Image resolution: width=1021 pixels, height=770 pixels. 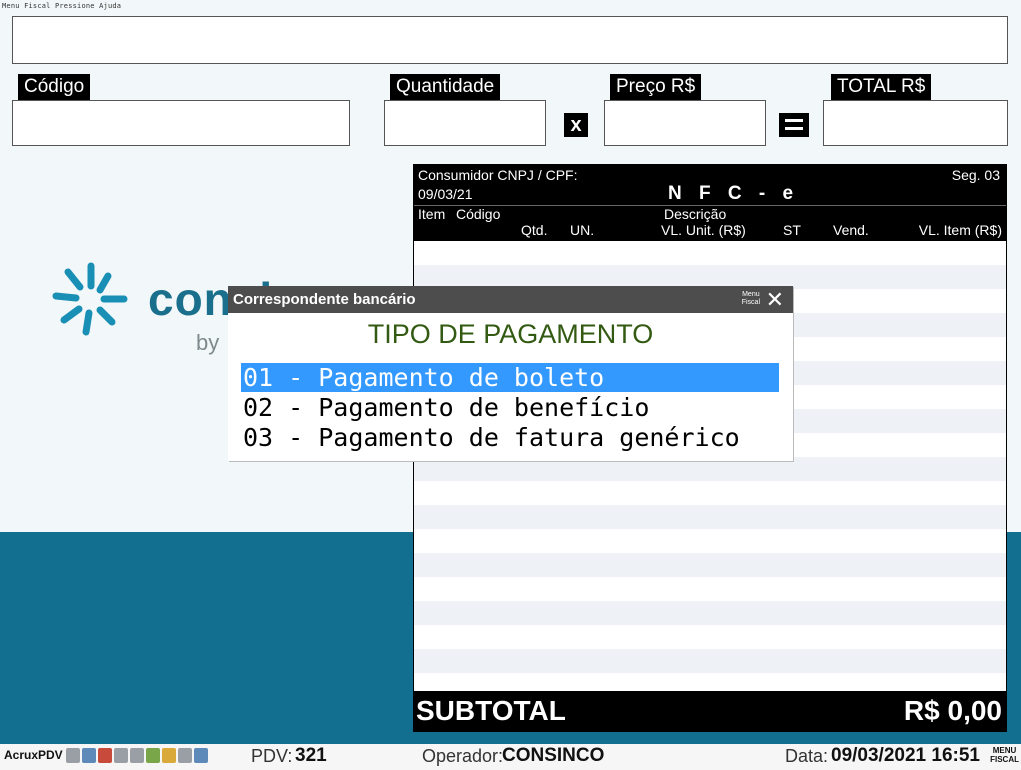 I want to click on col-descricao: Descrição, so click(x=695, y=214).